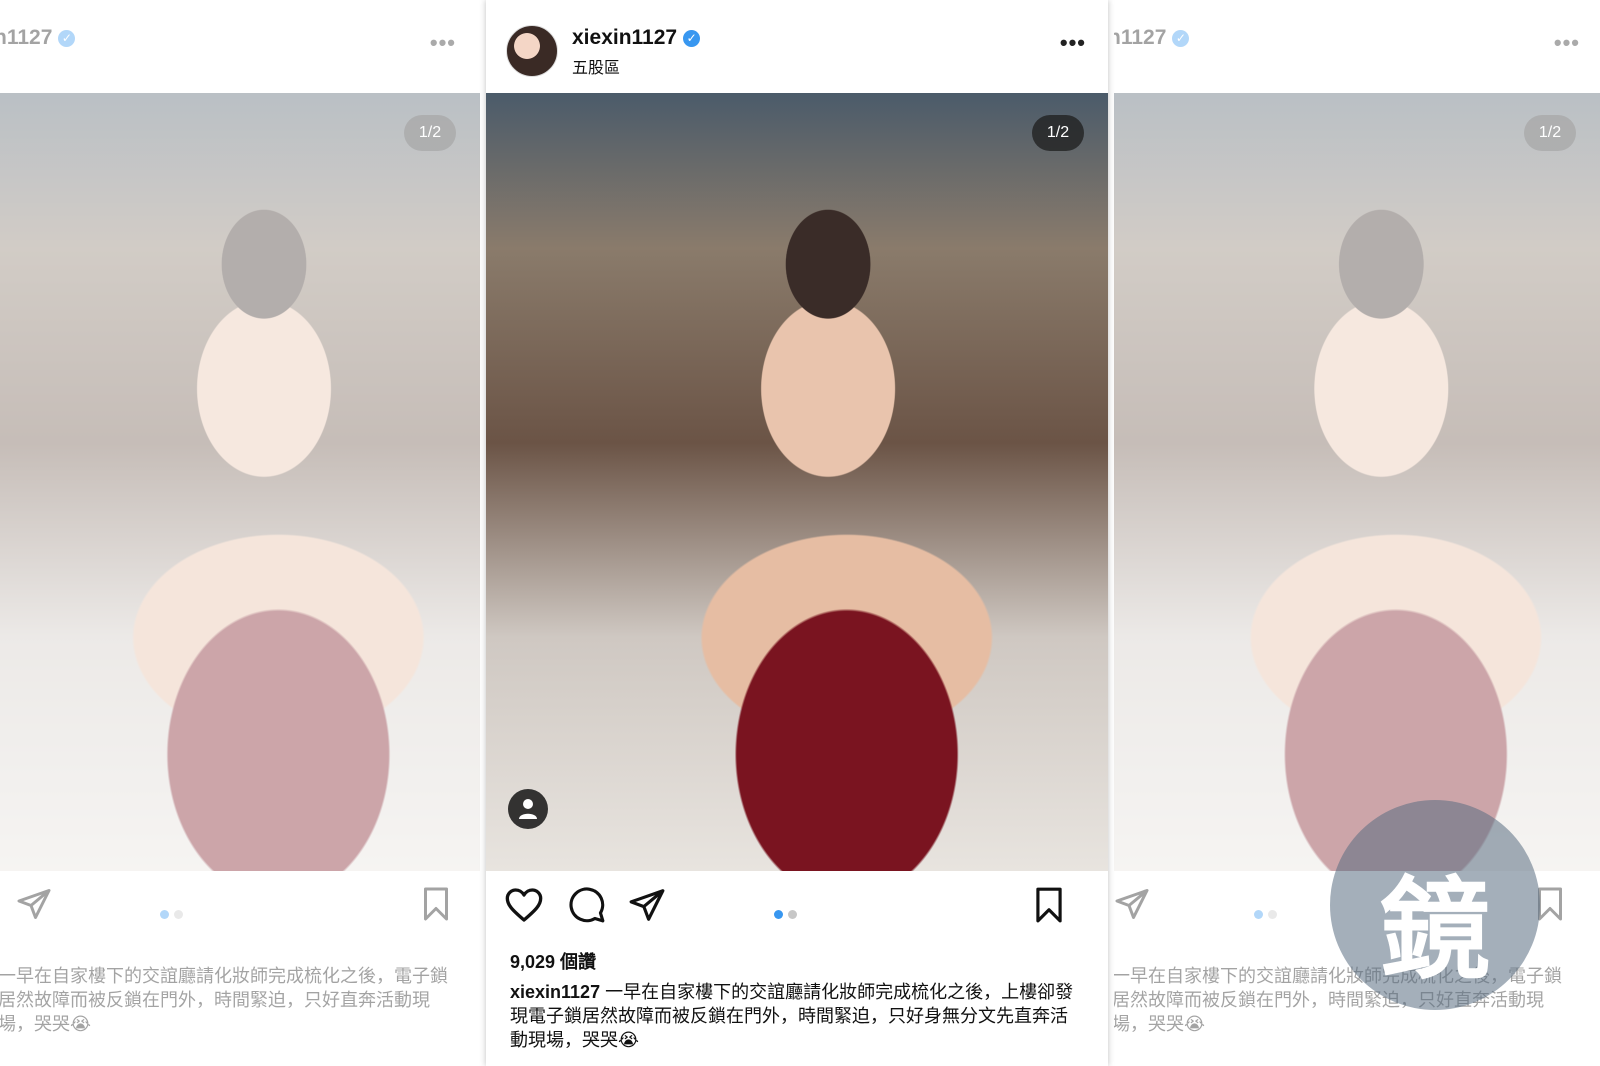  Describe the element at coordinates (553, 961) in the screenshot. I see `like-count: 9,029 個讚` at that location.